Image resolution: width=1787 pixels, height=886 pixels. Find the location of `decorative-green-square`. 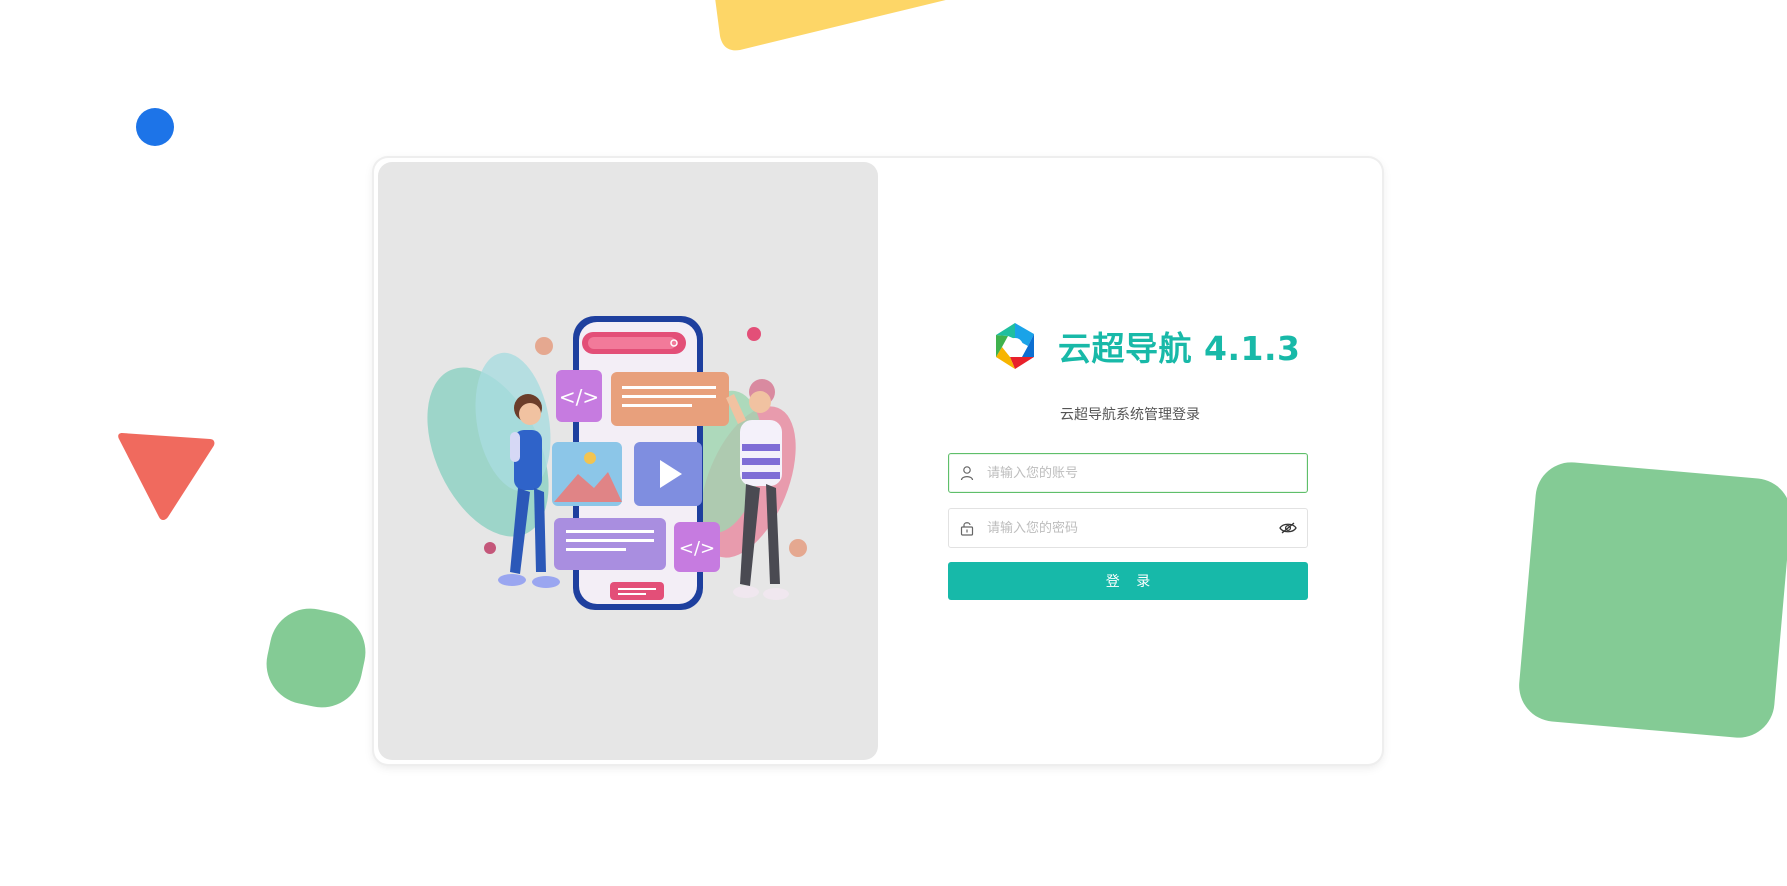

decorative-green-square is located at coordinates (1651, 600).